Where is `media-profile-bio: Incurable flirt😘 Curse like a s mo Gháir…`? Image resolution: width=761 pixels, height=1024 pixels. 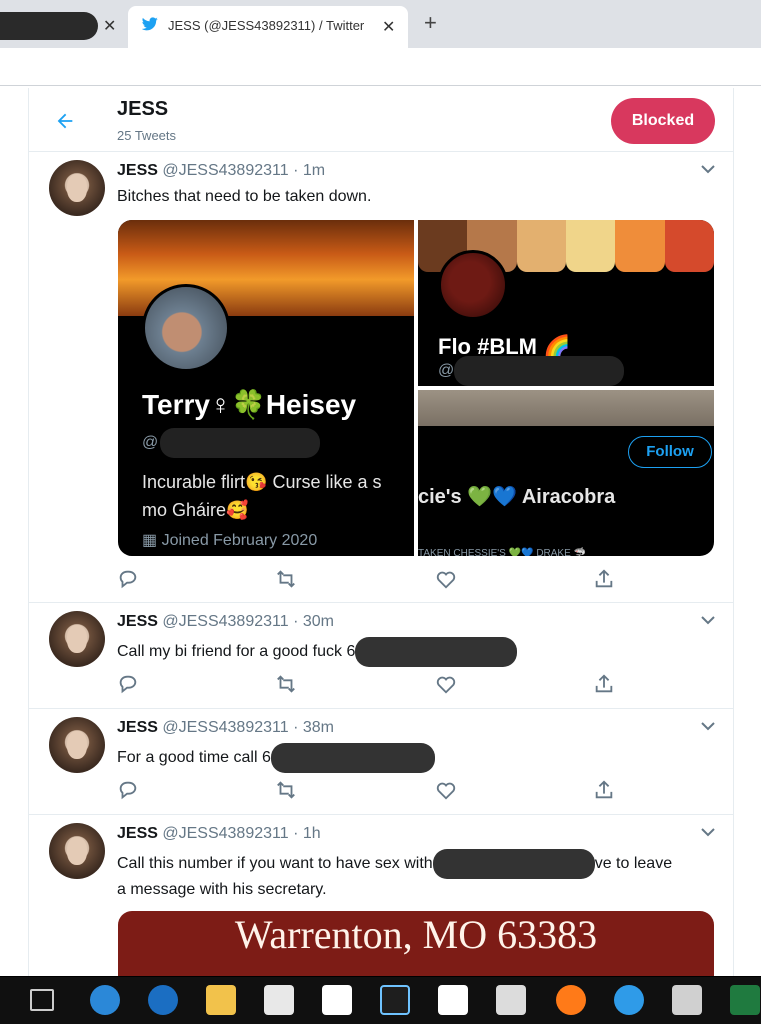
media-profile-bio: Incurable flirt😘 Curse like a s mo Gháir… is located at coordinates (262, 496).